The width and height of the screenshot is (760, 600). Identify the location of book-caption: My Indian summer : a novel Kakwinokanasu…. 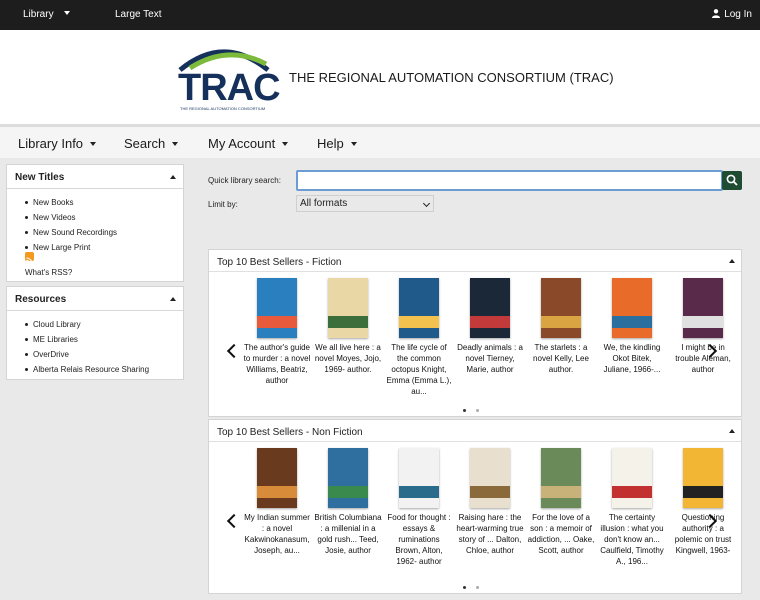
(277, 534).